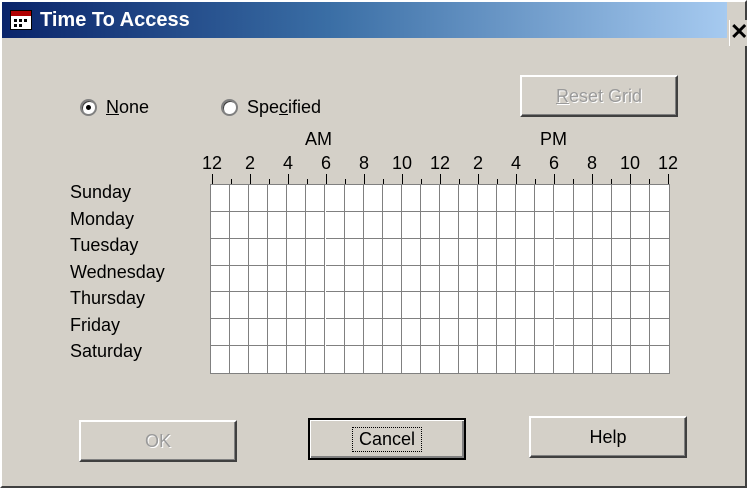 The height and width of the screenshot is (488, 747). What do you see at coordinates (88, 107) in the screenshot?
I see `radio-none-indicator` at bounding box center [88, 107].